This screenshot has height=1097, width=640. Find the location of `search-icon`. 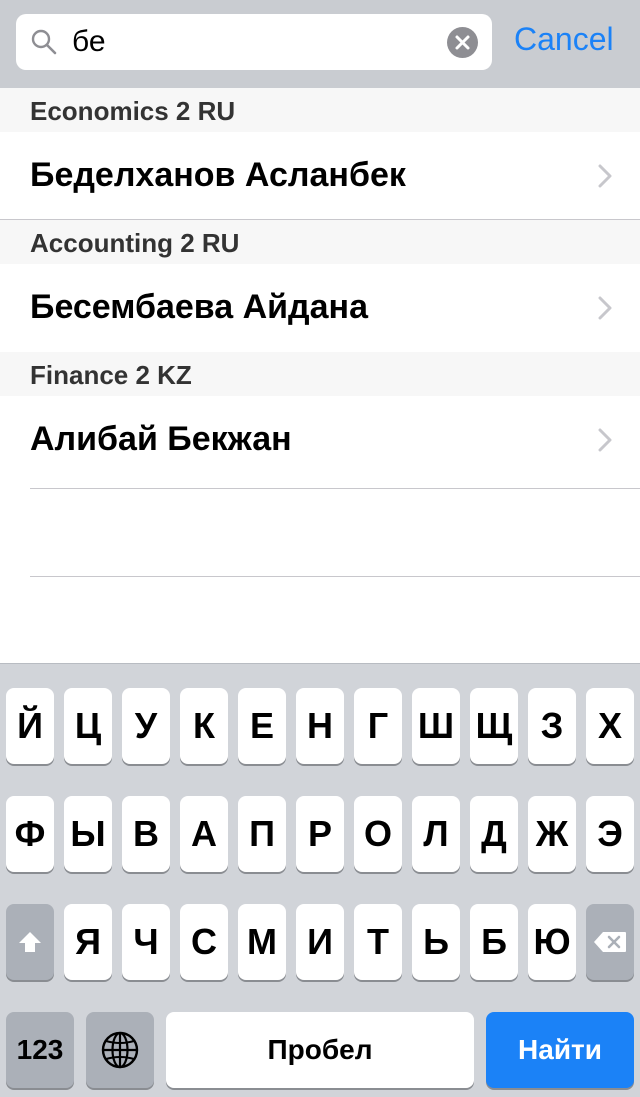

search-icon is located at coordinates (44, 42).